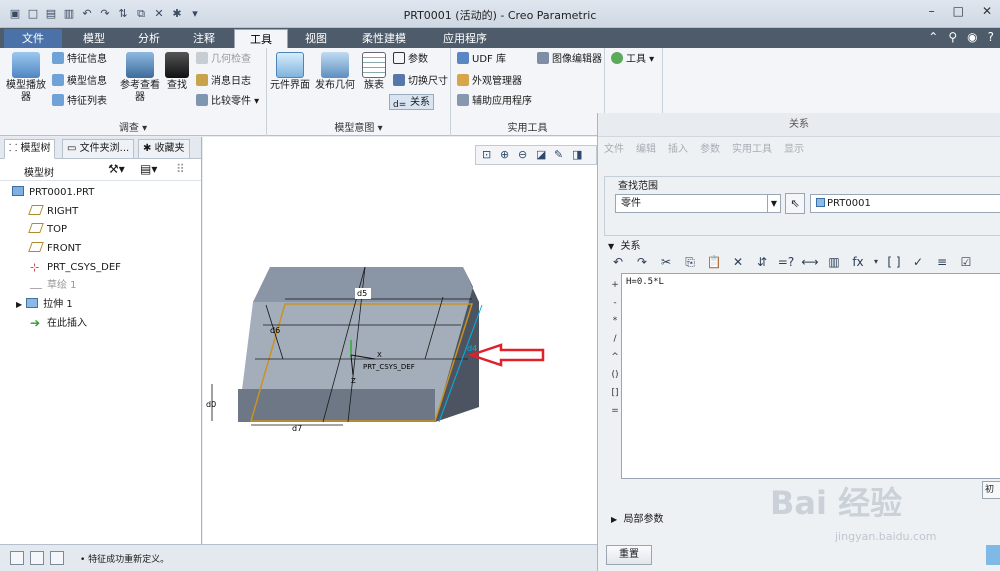  I want to click on tree-item-insert-here: ➔ 在此插入, so click(58, 324).